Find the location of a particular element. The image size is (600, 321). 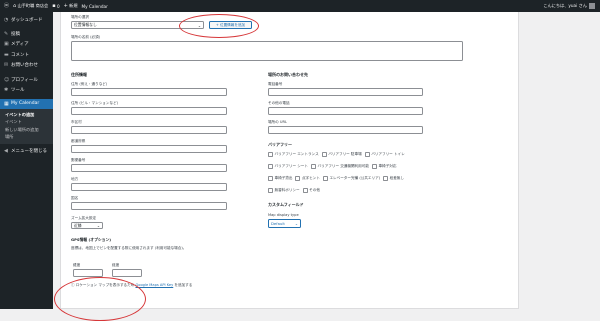

map-display-label: Map display type is located at coordinates (283, 215).